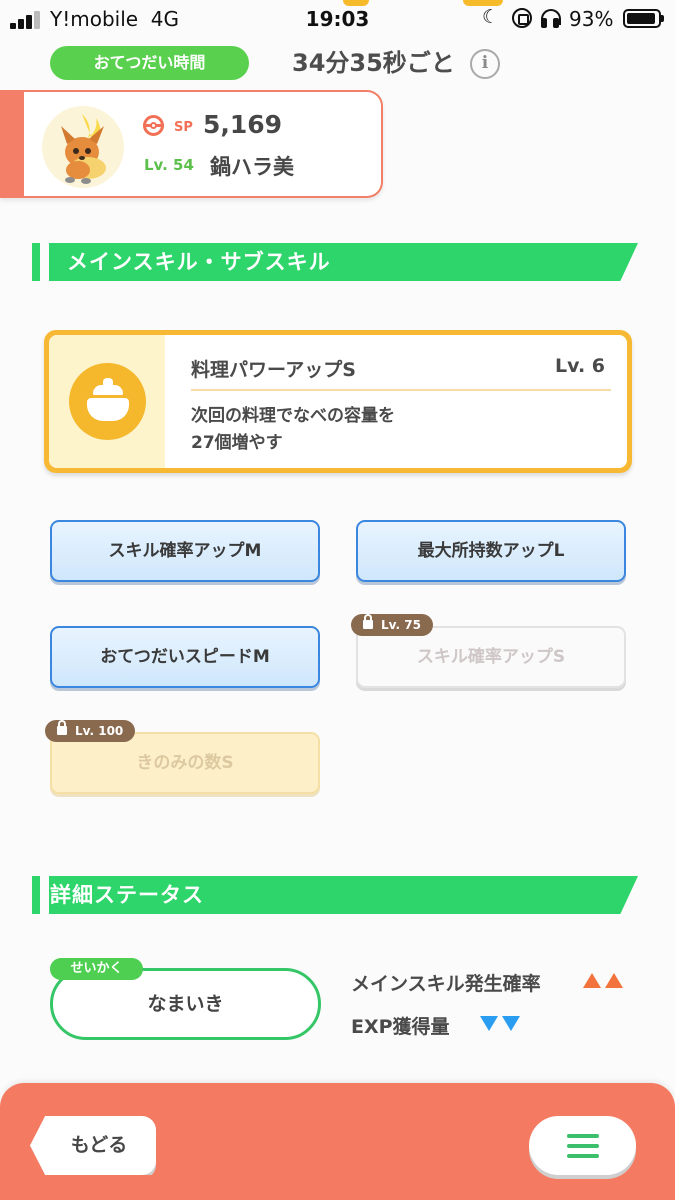 The image size is (675, 1200). What do you see at coordinates (643, 18) in the screenshot?
I see `battery-icon` at bounding box center [643, 18].